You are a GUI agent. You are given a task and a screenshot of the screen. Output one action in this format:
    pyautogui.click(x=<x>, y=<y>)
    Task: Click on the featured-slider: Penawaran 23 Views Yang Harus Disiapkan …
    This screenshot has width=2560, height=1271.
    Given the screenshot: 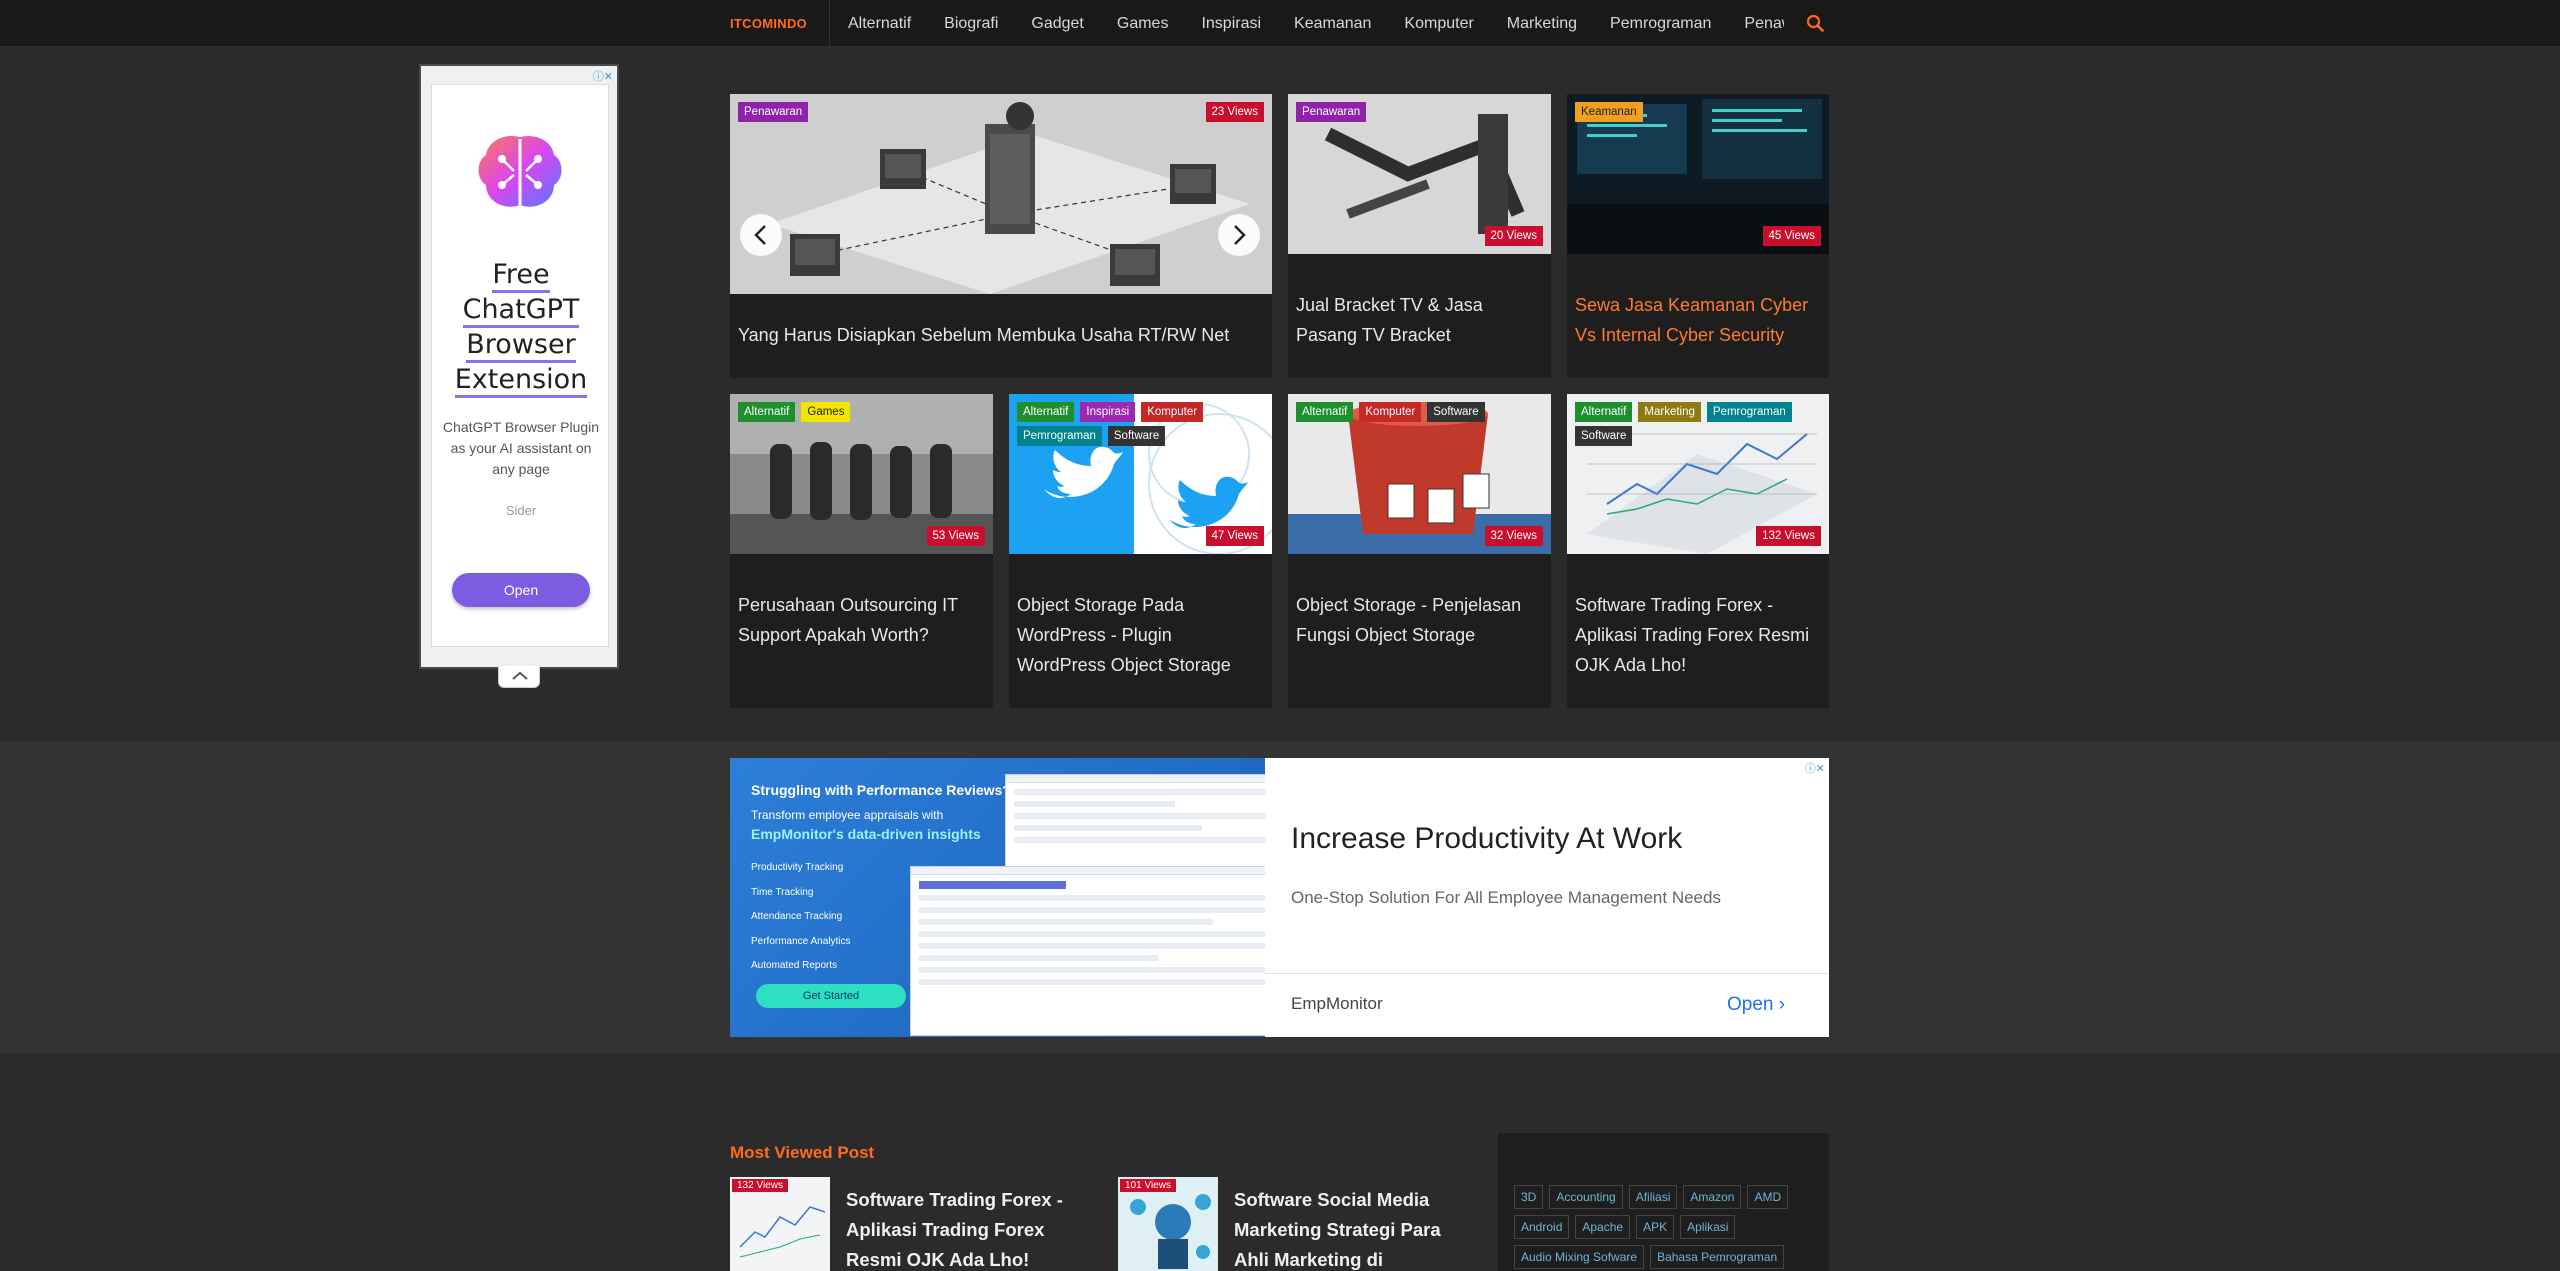 What is the action you would take?
    pyautogui.click(x=1001, y=236)
    